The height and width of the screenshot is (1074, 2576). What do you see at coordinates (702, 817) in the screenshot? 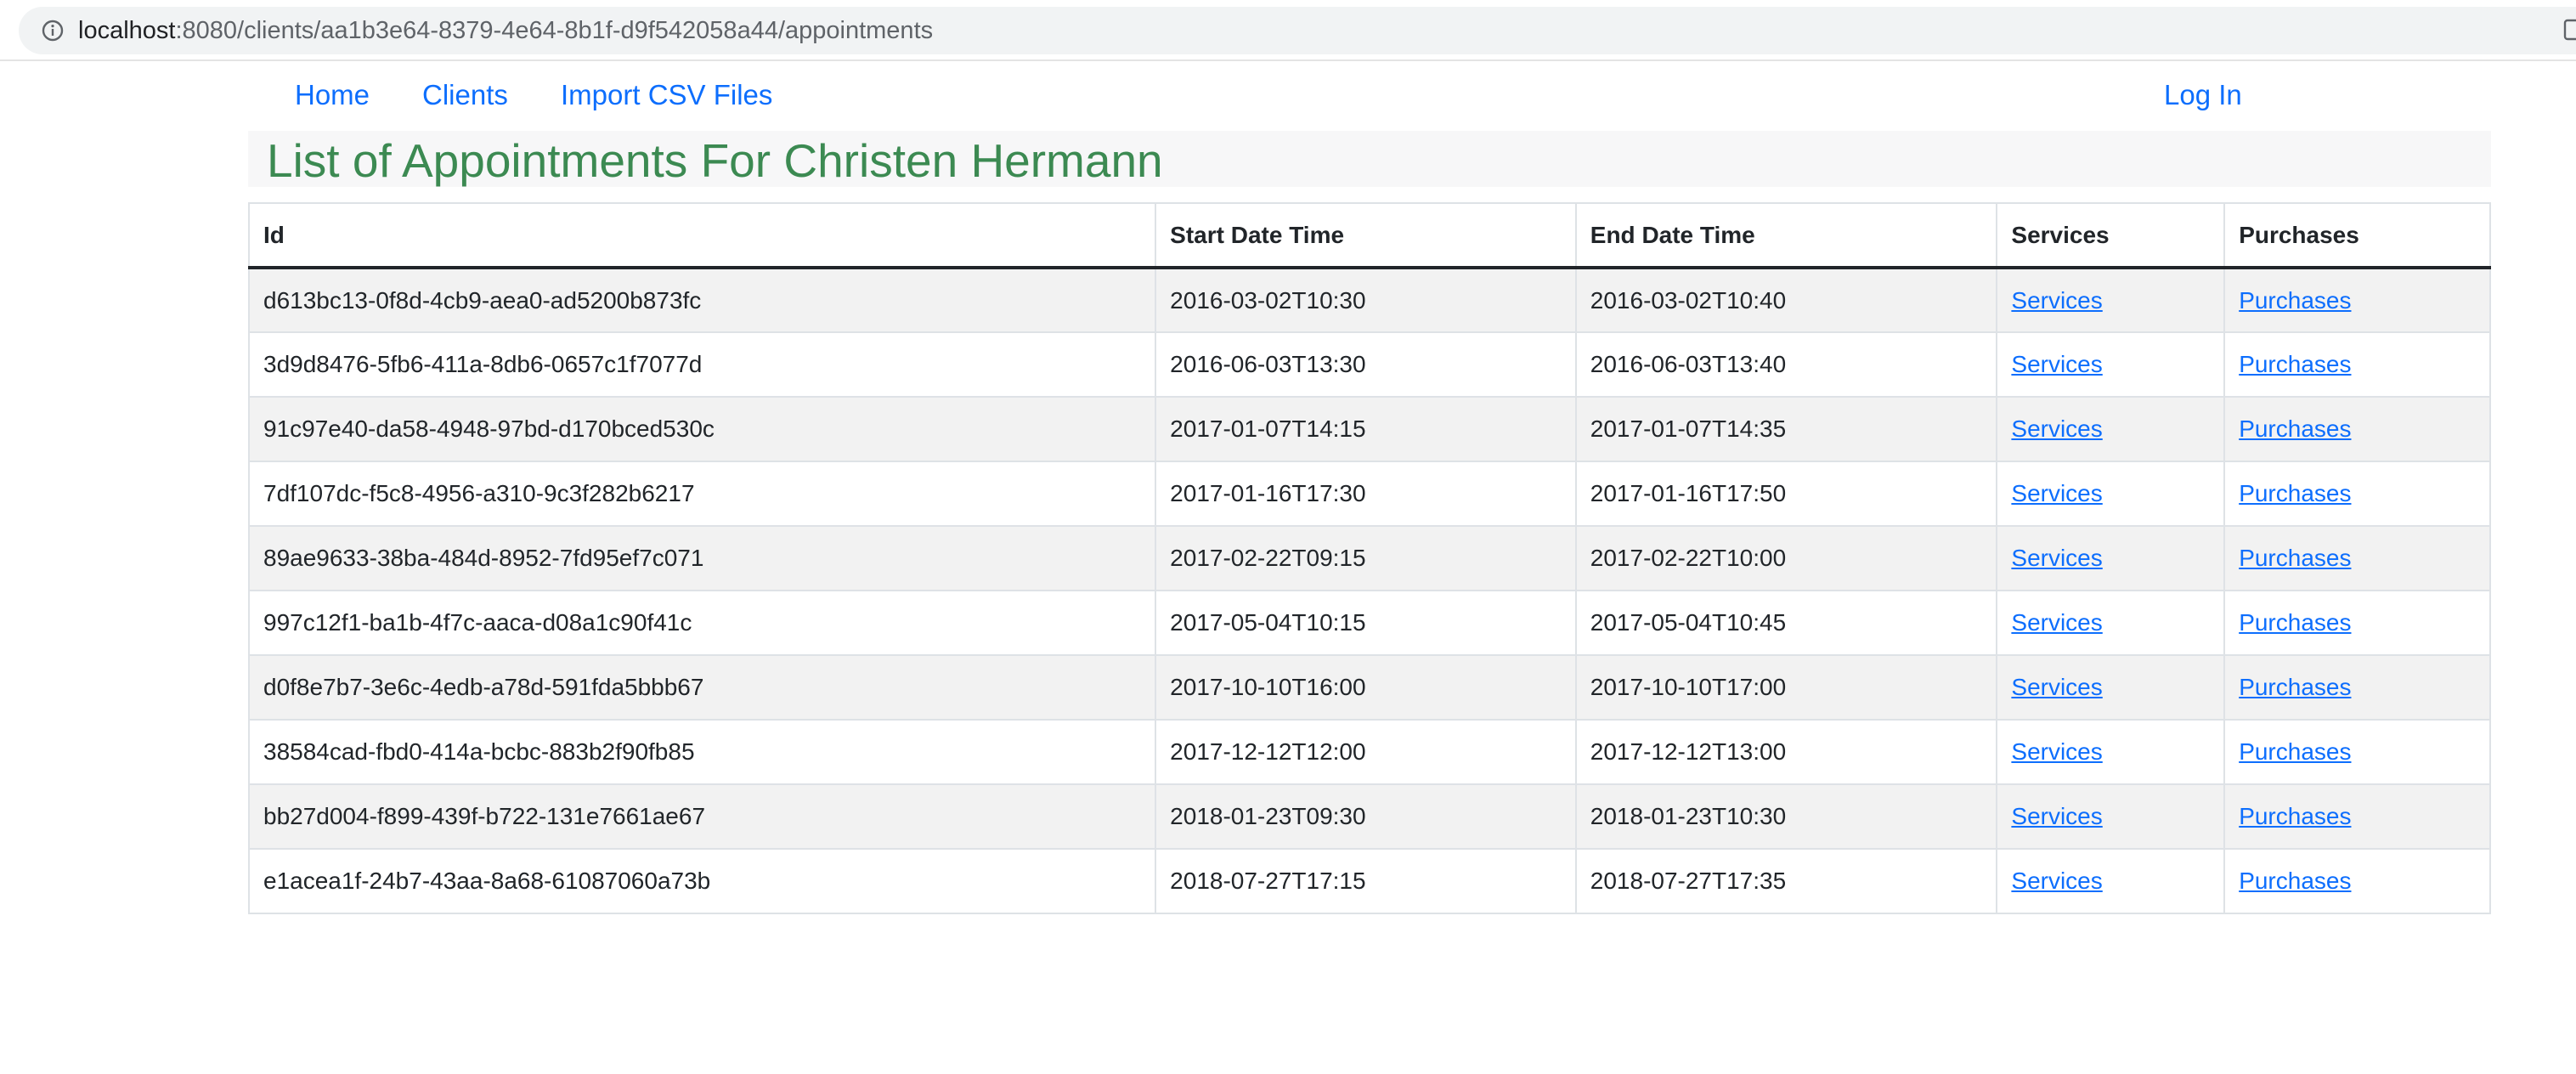
I see `table-cell-id: bb27d004-f899-439f-b722-131e7661ae67` at bounding box center [702, 817].